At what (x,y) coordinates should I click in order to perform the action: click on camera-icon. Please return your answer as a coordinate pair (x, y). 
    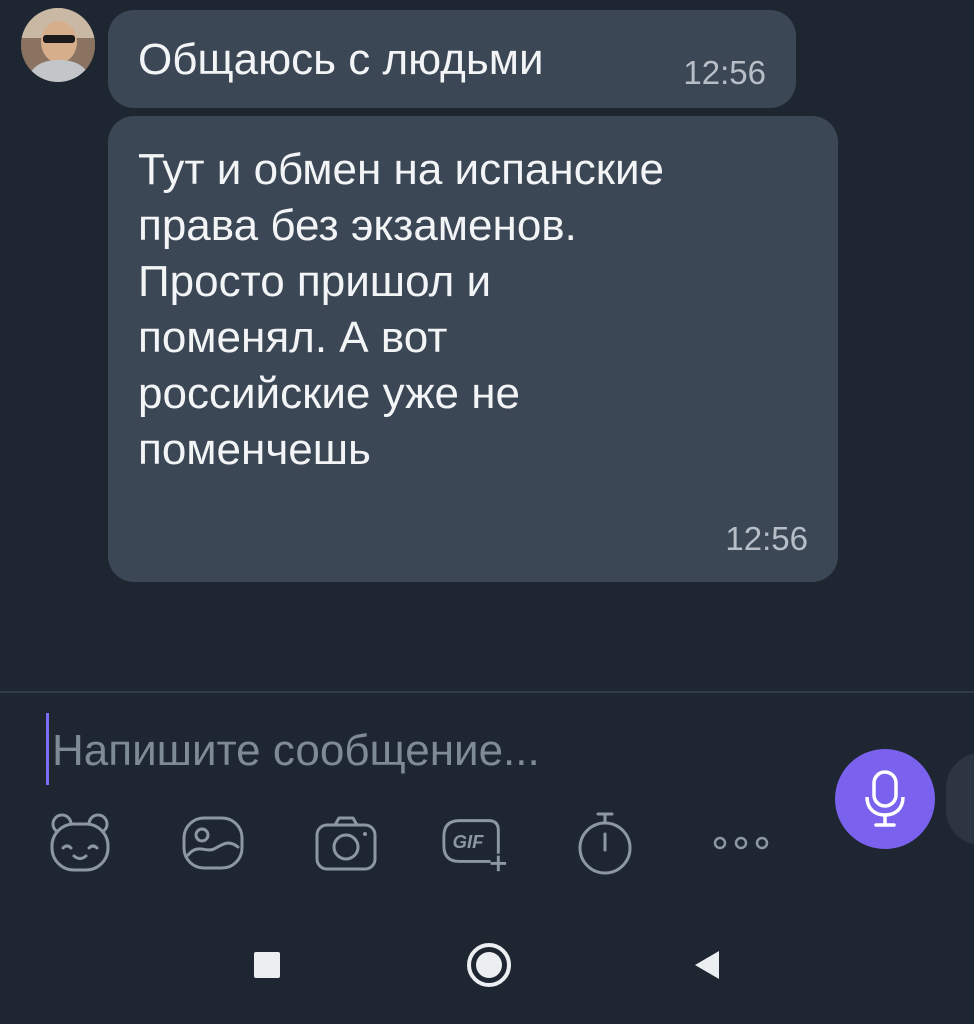
    Looking at the image, I should click on (346, 843).